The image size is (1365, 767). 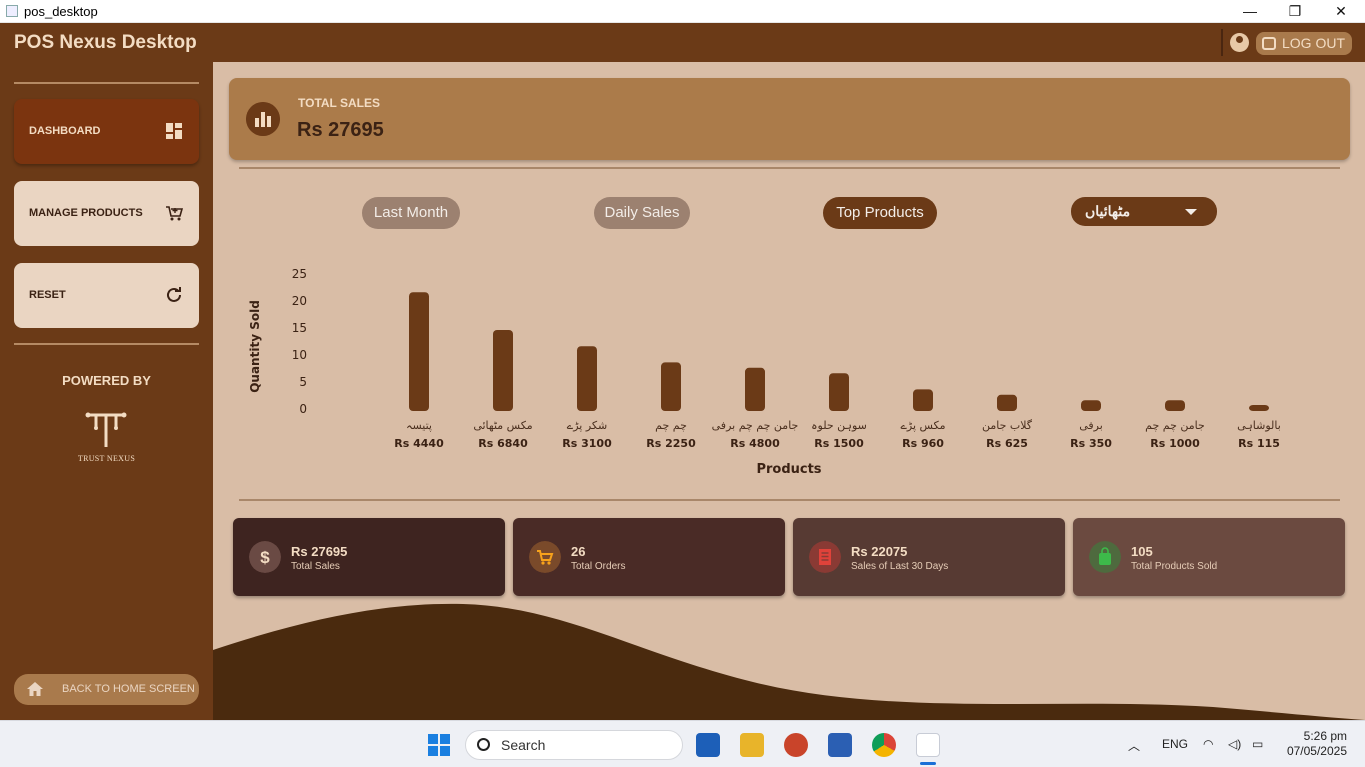 I want to click on home-icon, so click(x=35, y=689).